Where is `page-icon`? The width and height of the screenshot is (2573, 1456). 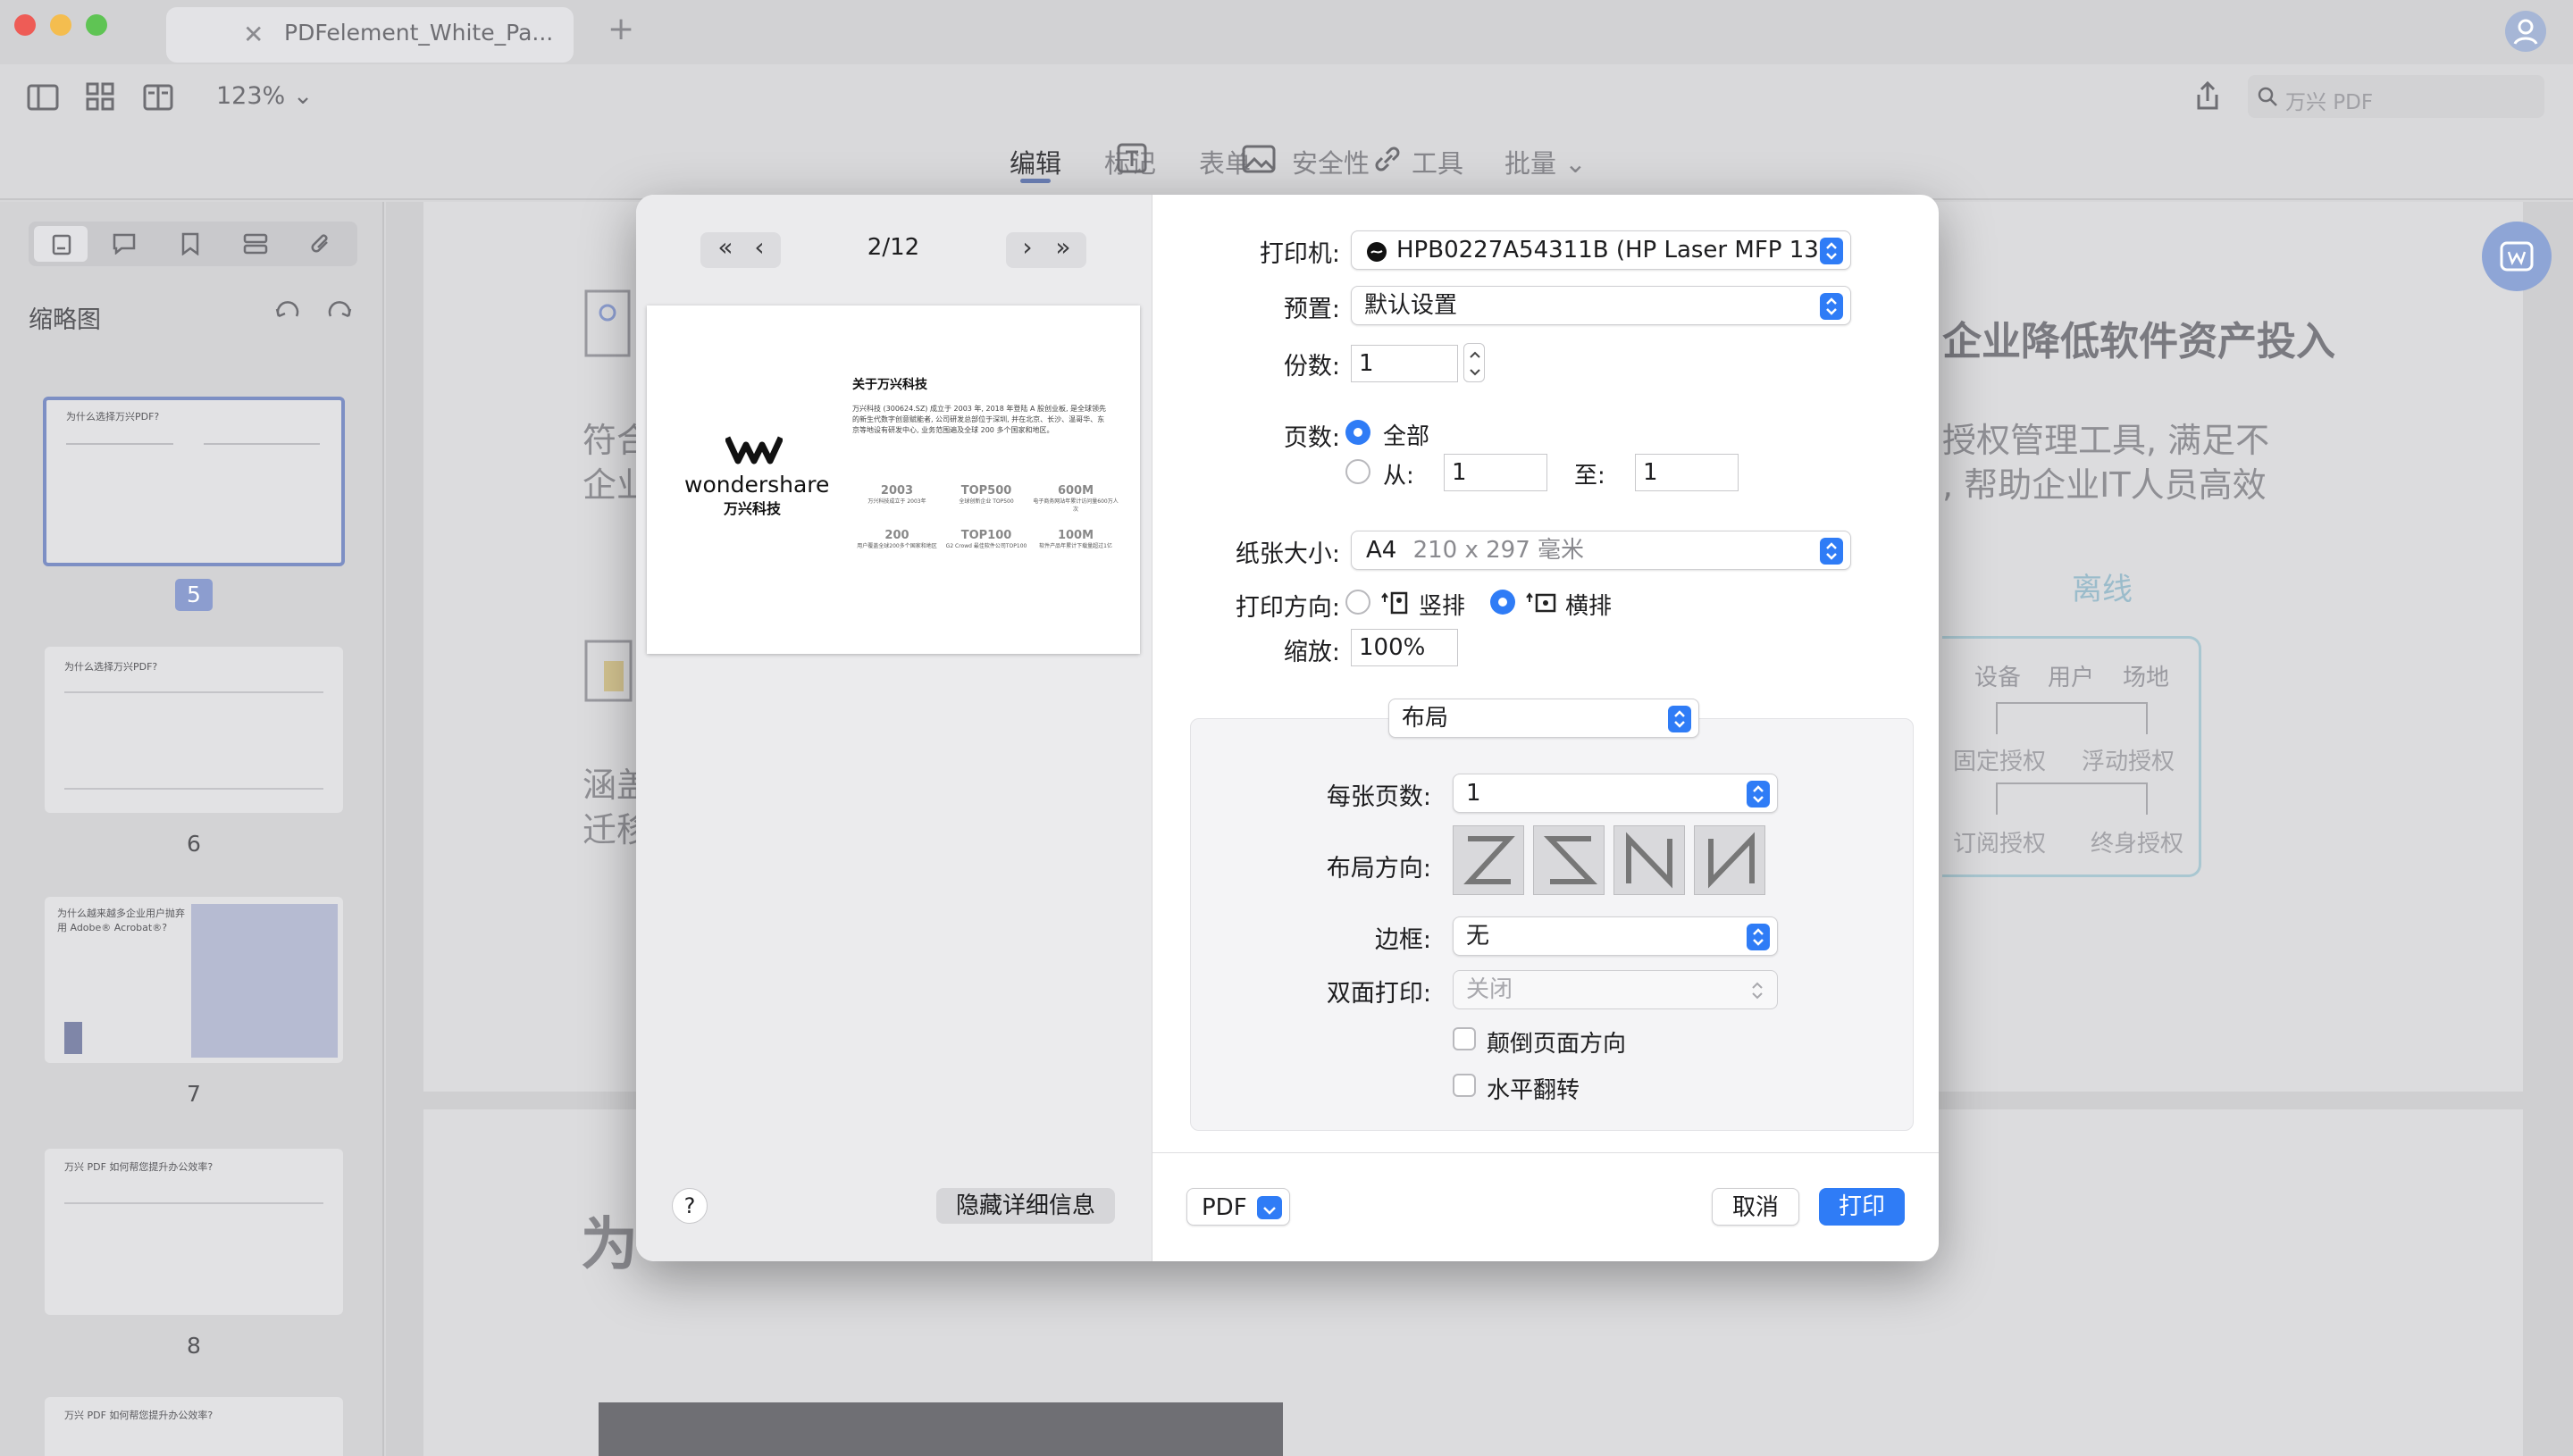 page-icon is located at coordinates (61, 244).